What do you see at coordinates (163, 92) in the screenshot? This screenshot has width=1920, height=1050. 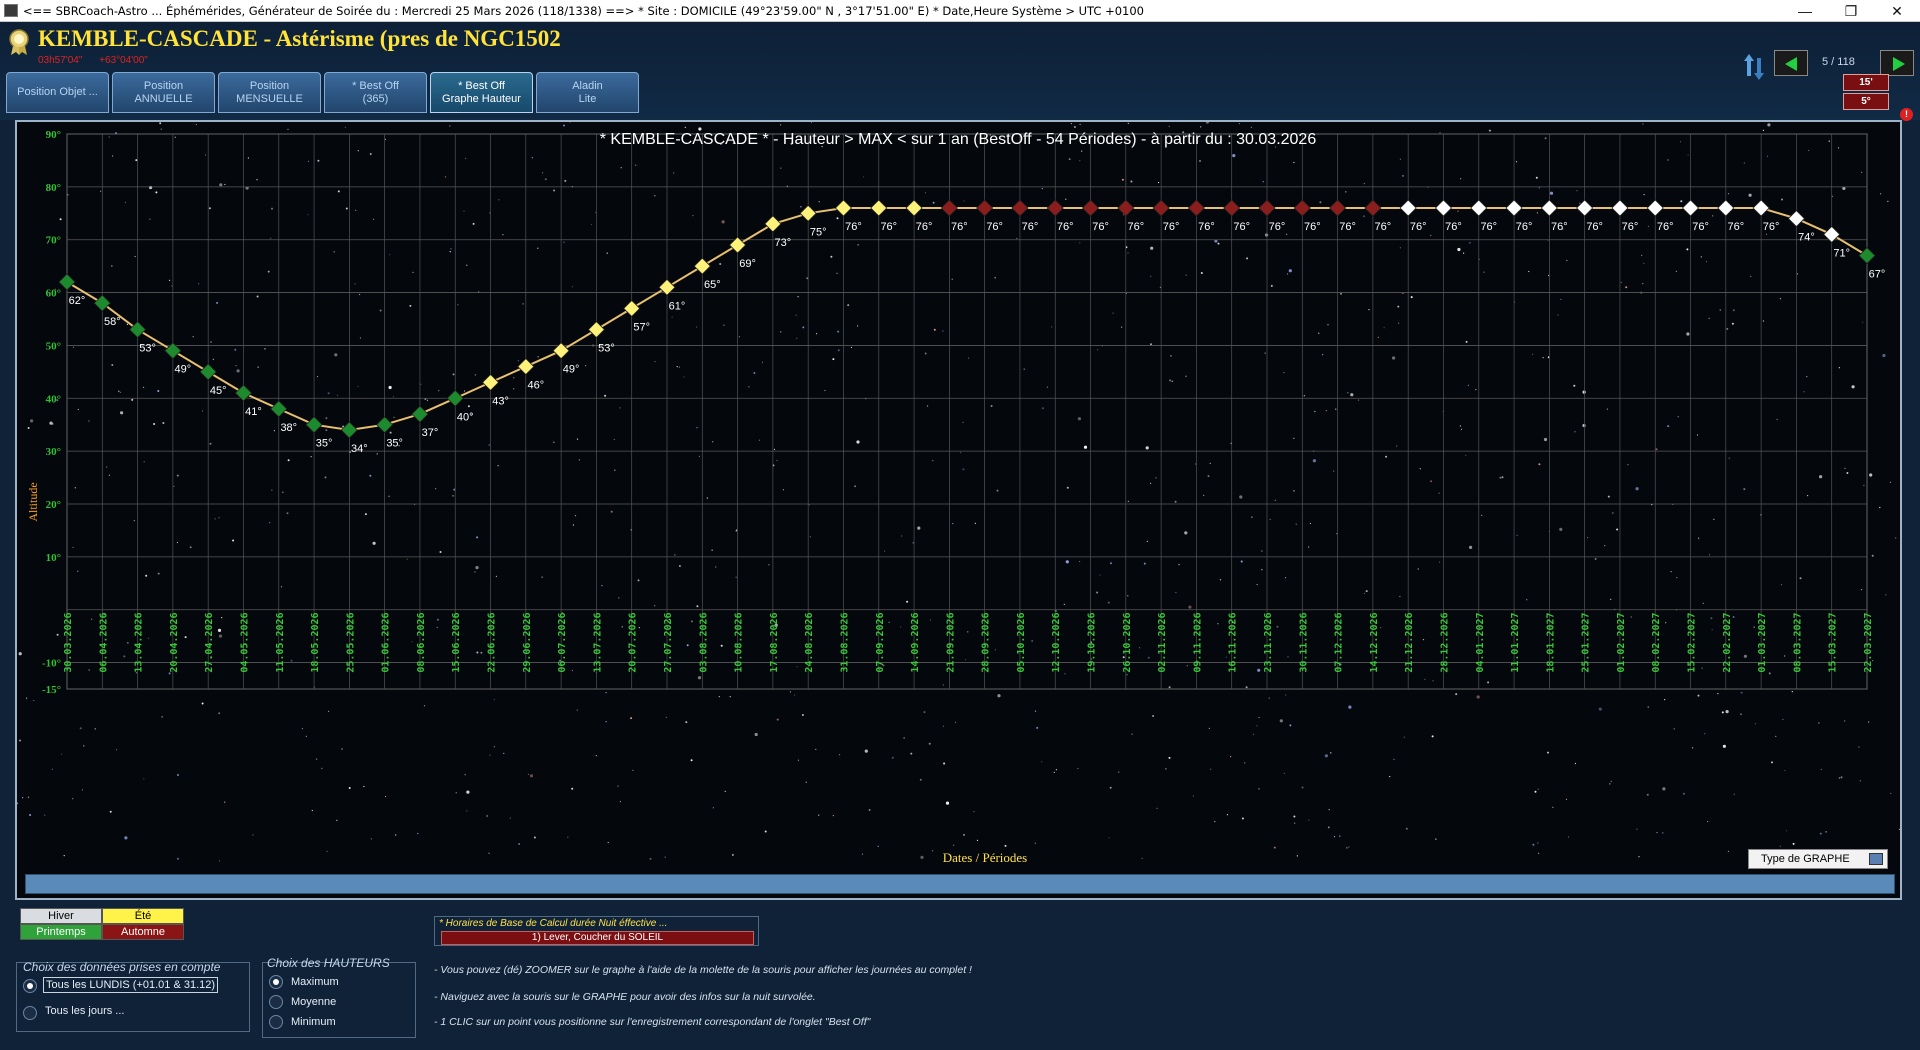 I see `tab-position-annuelle: Position ANNUELLE` at bounding box center [163, 92].